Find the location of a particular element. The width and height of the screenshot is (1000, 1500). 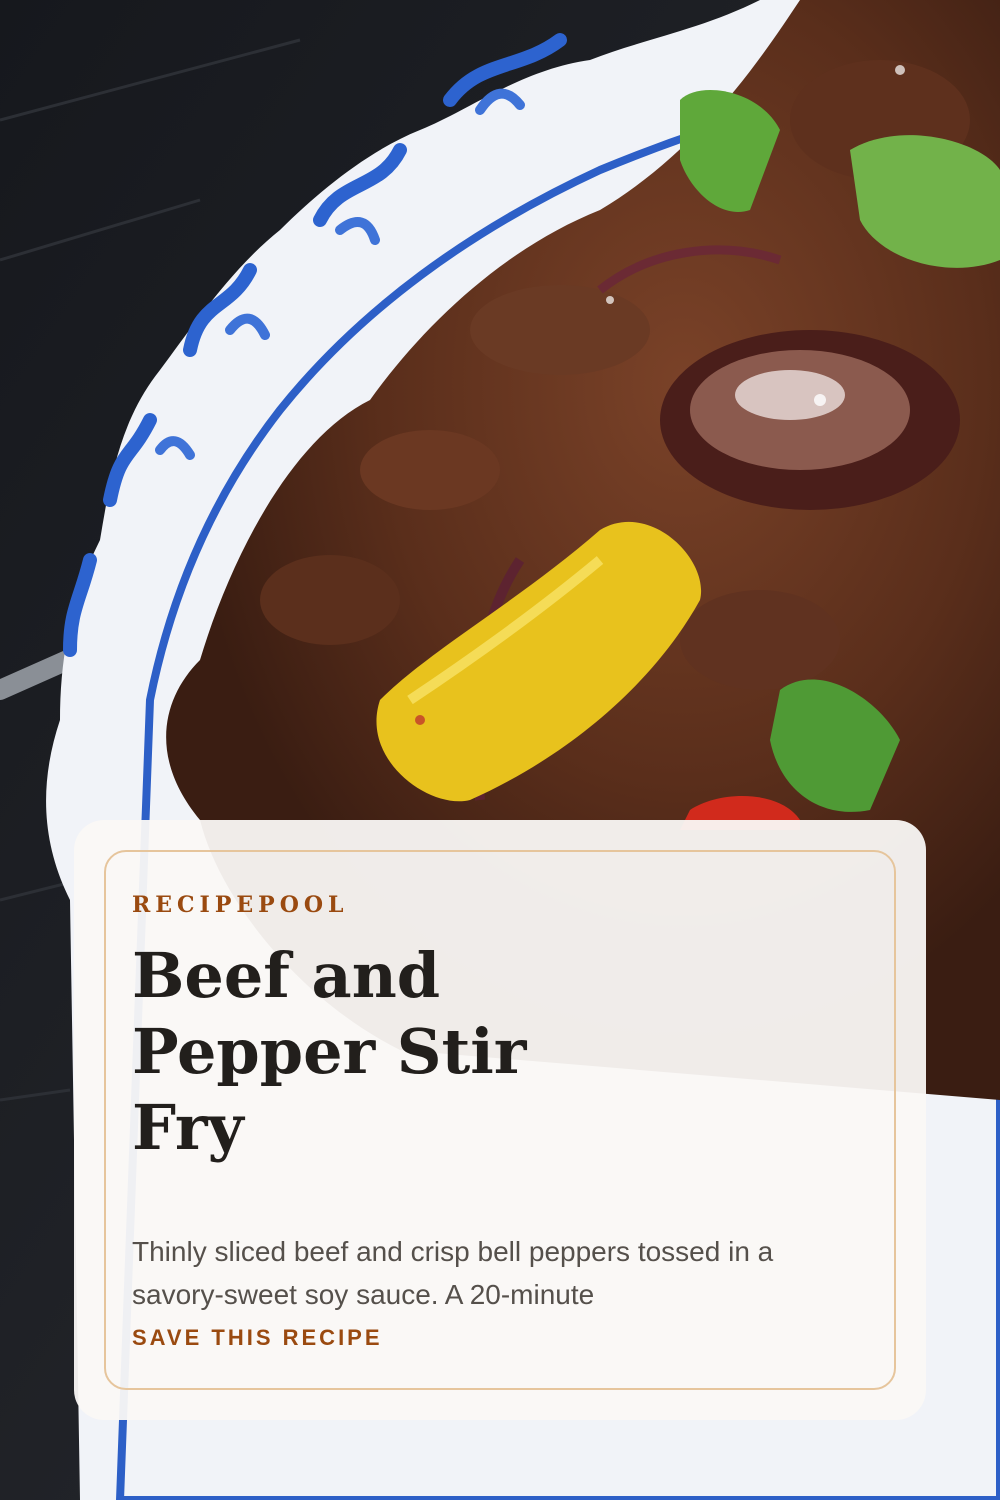

brand-name: RECIPEPOOL is located at coordinates (240, 905).